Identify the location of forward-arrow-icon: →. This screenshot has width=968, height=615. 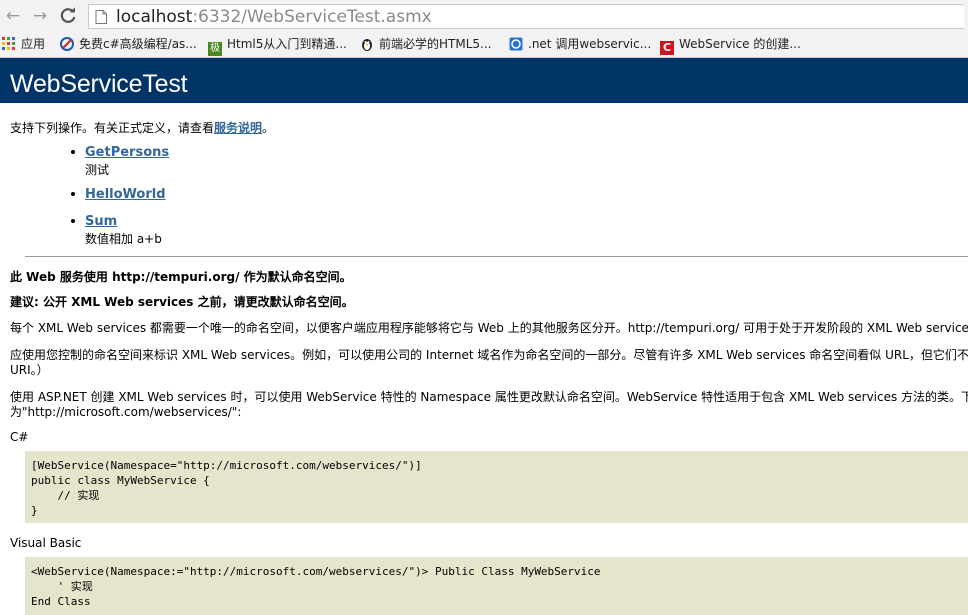
(40, 16).